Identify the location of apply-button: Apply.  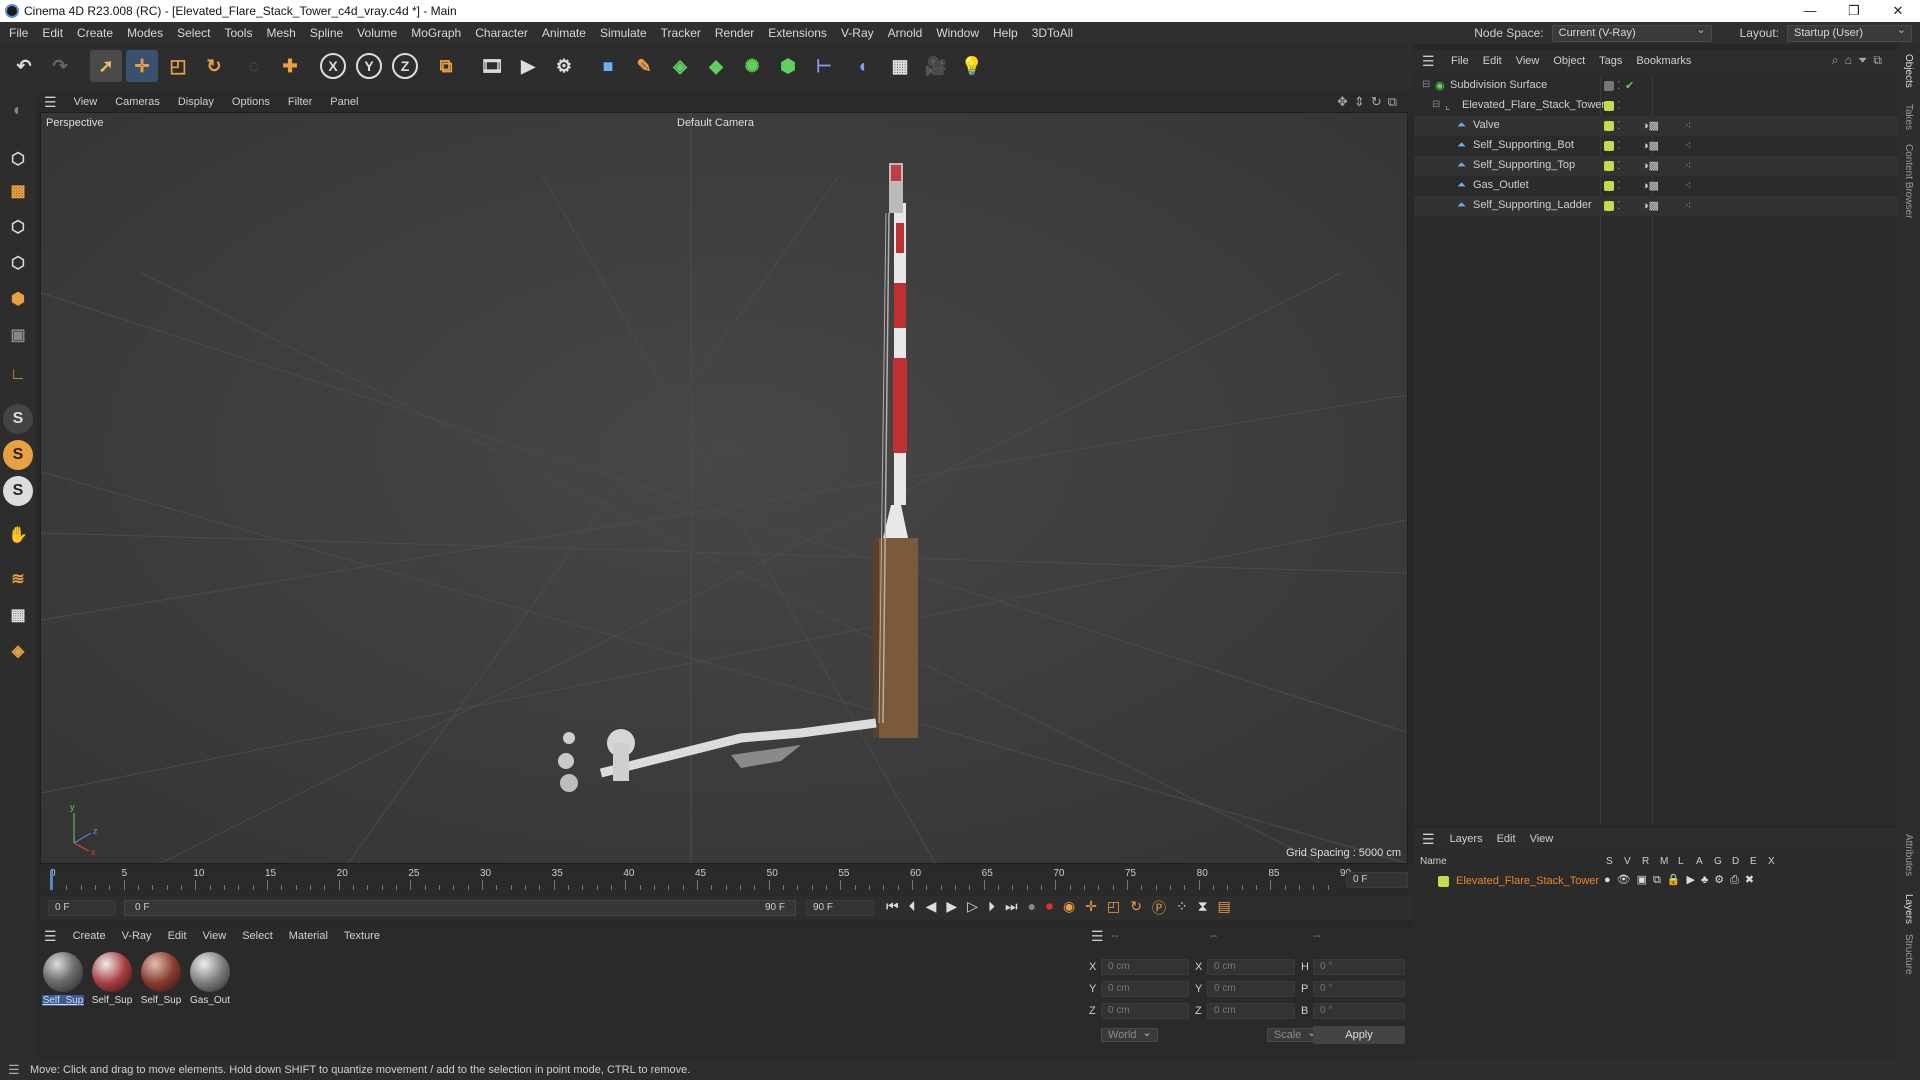
(1359, 1035).